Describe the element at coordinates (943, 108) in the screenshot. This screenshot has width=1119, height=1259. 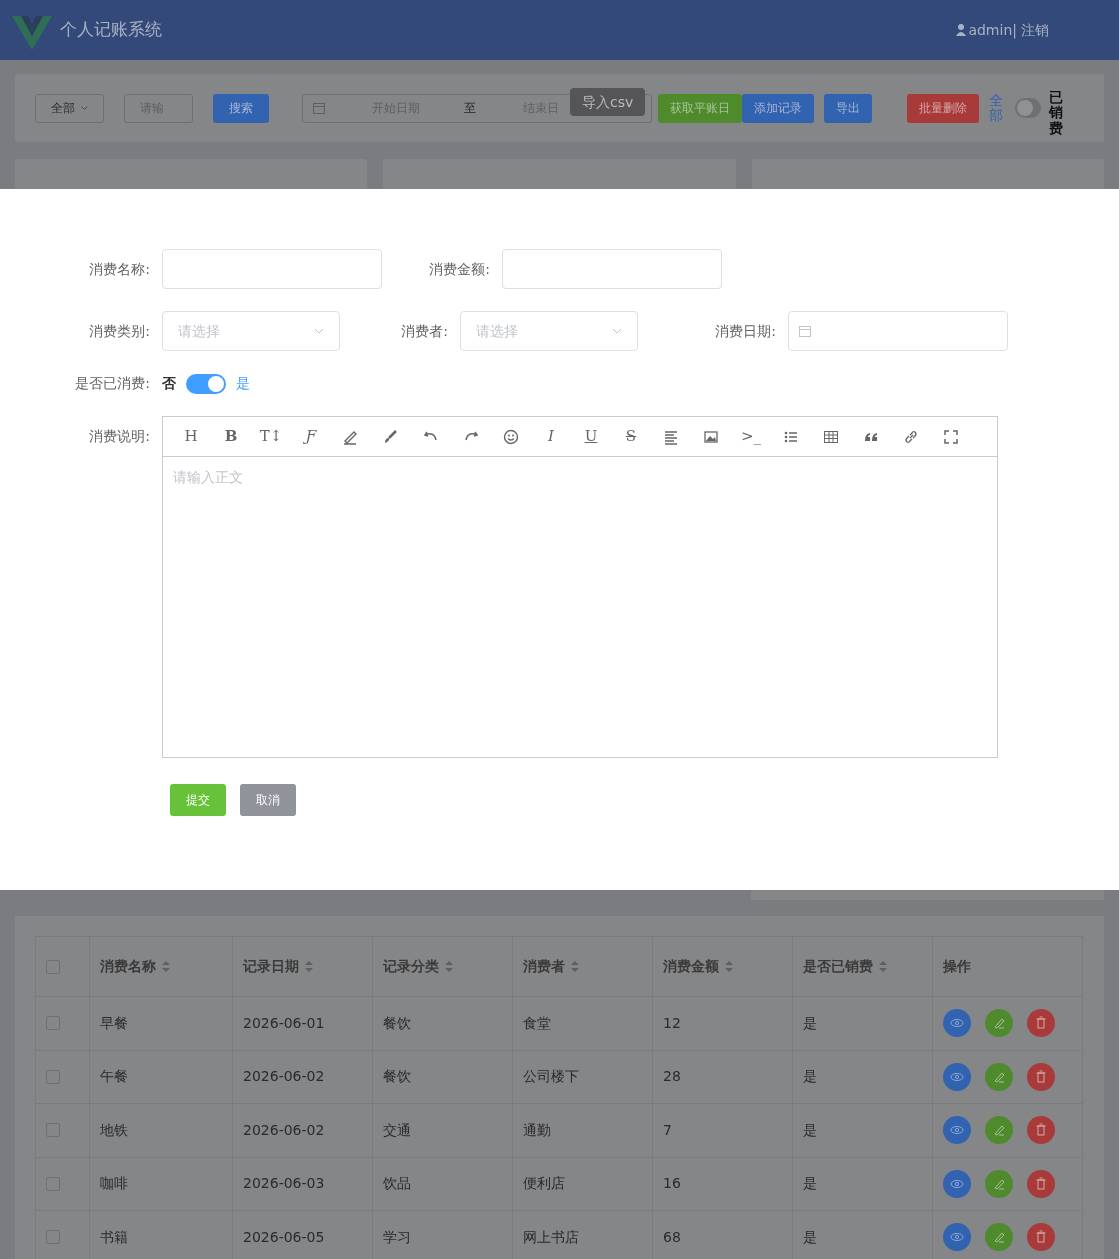
I see `toolbar-button: 批量删除` at that location.